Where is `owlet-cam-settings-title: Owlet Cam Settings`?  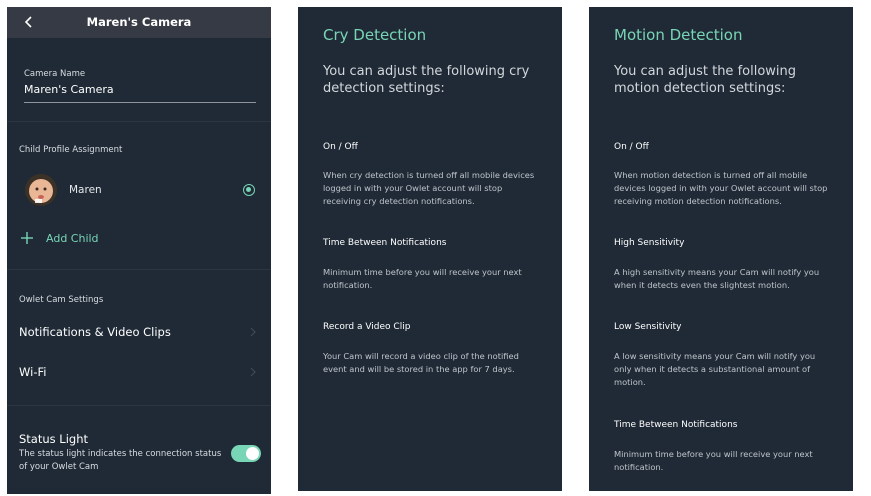 owlet-cam-settings-title: Owlet Cam Settings is located at coordinates (61, 300).